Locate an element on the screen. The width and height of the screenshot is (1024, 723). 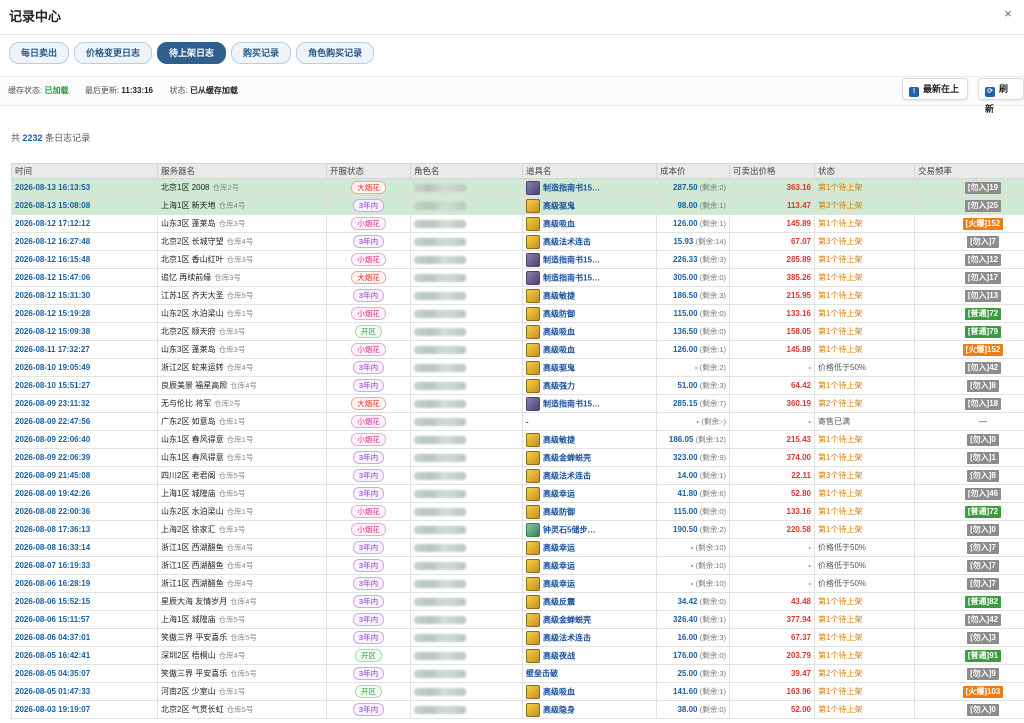
tab-price-change-log: 价格变更日志 is located at coordinates (113, 53).